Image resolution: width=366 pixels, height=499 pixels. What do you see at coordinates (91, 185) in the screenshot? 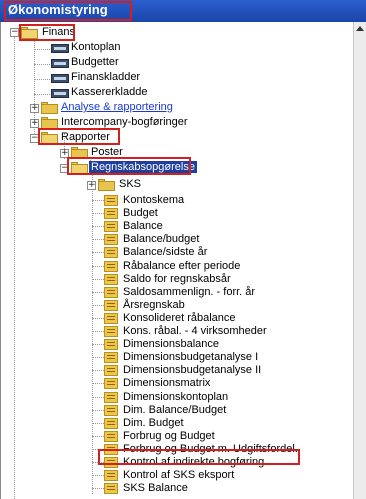
I see `expand-sks-toggle: +` at bounding box center [91, 185].